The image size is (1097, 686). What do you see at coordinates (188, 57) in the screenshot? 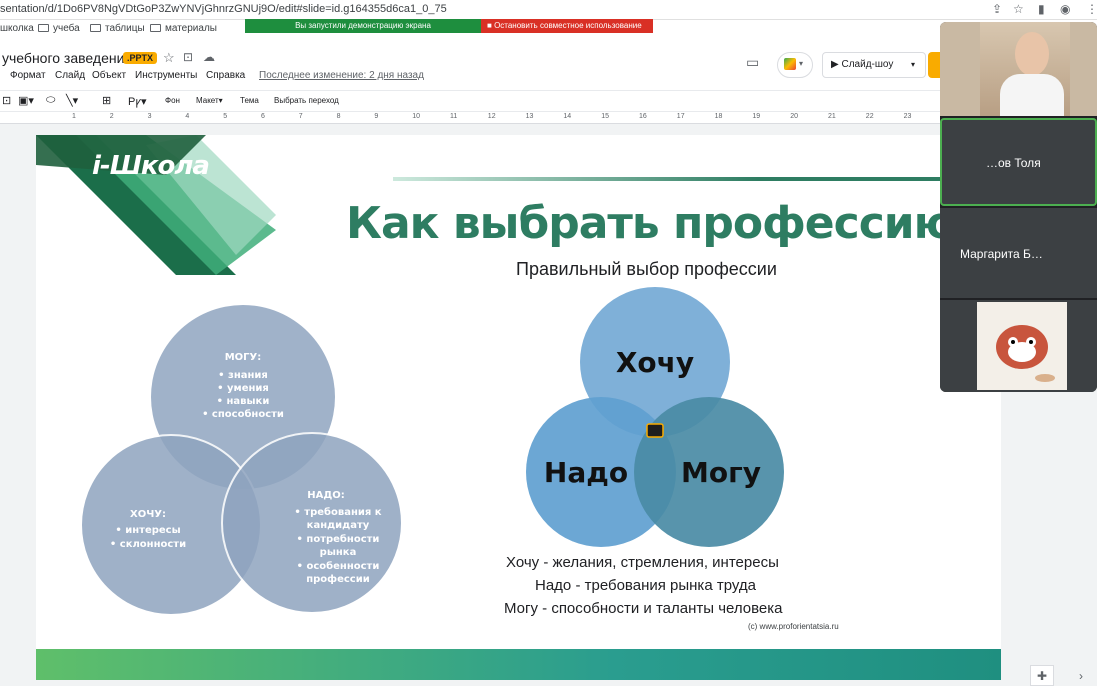
I see `move-folder-icon: ⊡` at bounding box center [188, 57].